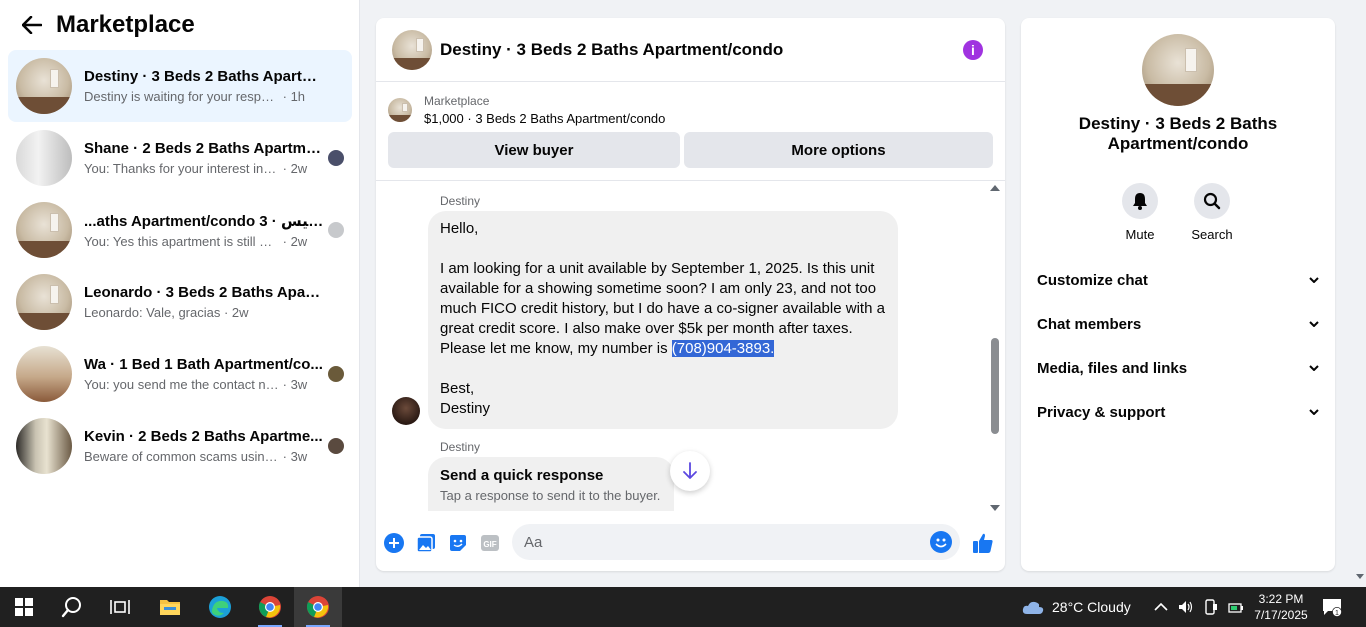  Describe the element at coordinates (24, 607) in the screenshot. I see `windows-start-icon` at that location.